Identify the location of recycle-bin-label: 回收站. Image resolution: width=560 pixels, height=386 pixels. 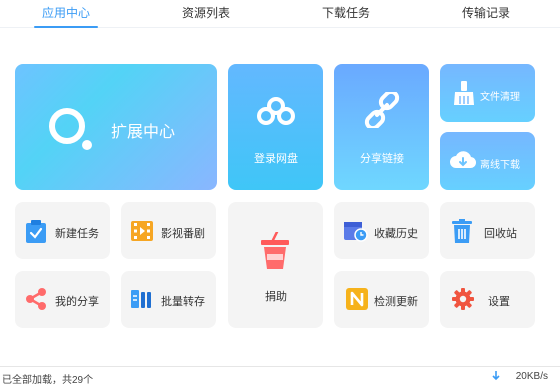
(500, 234).